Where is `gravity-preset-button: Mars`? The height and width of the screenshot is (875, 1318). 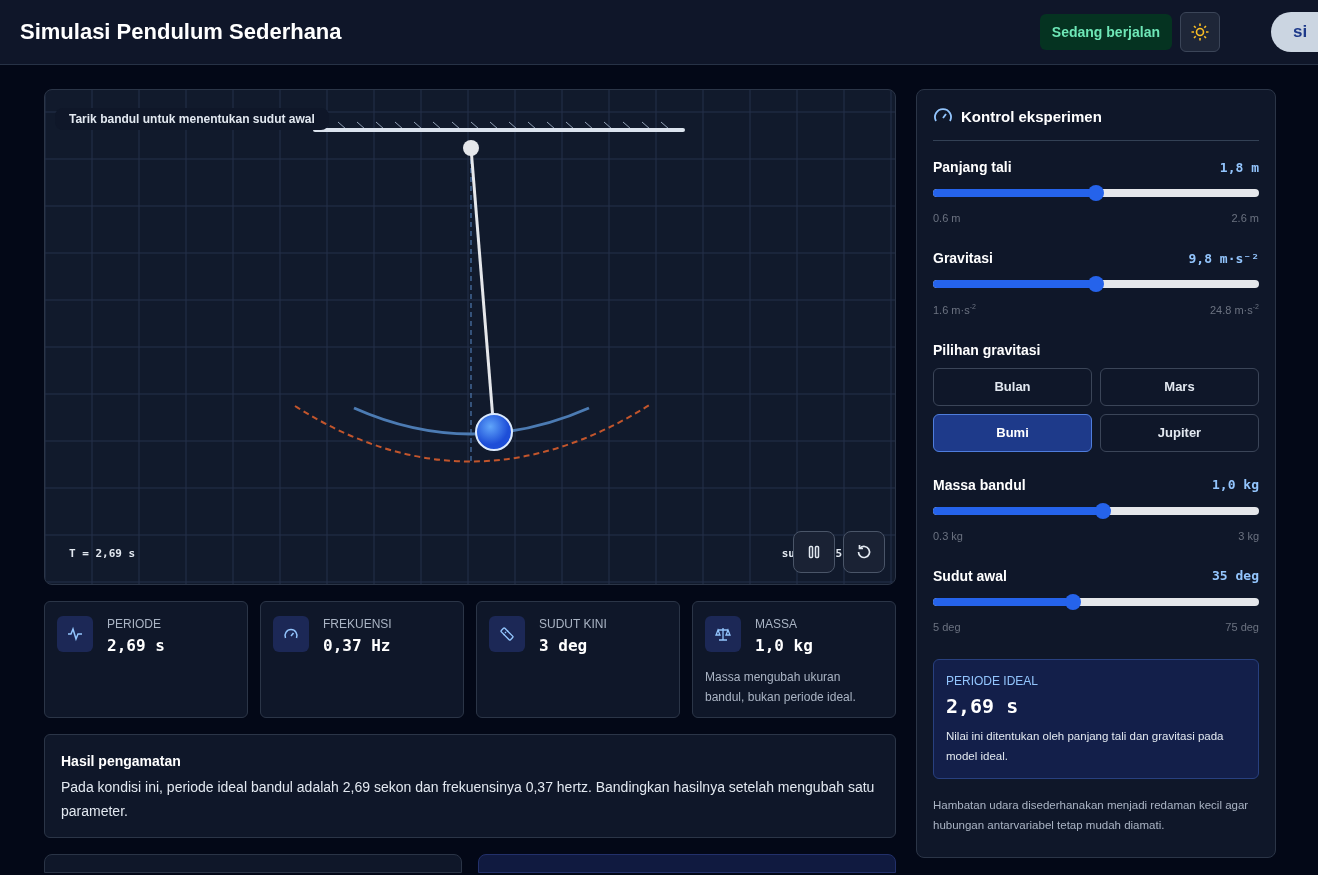 gravity-preset-button: Mars is located at coordinates (1179, 386).